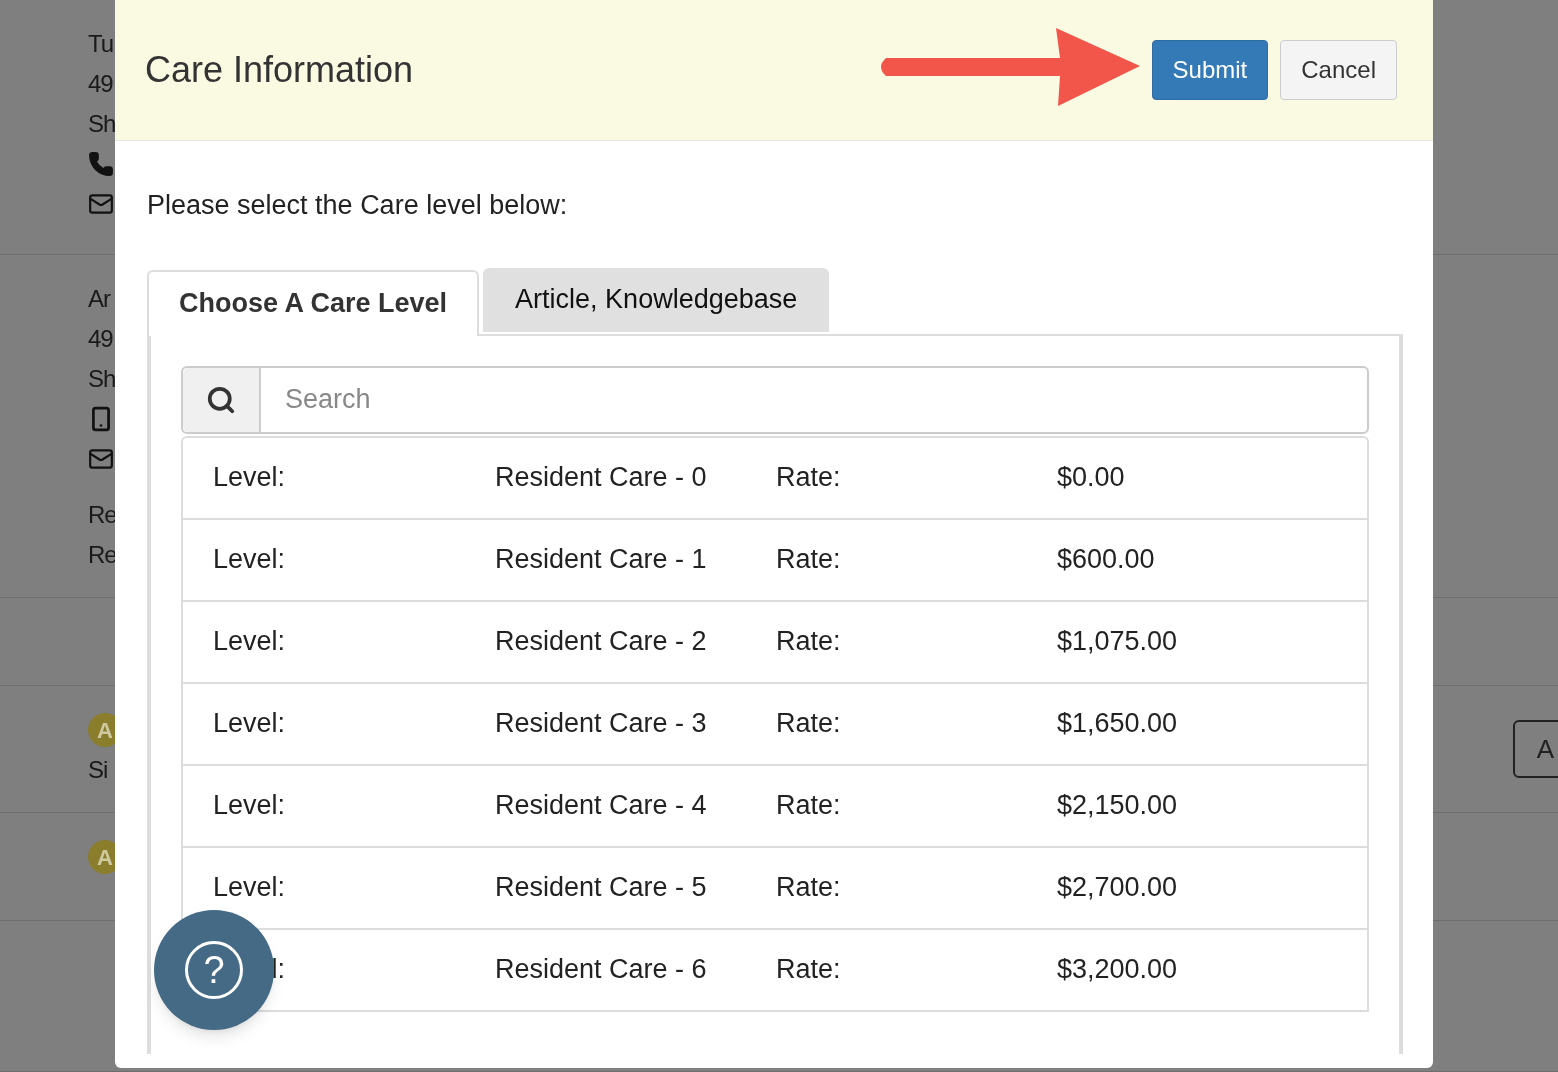 This screenshot has width=1558, height=1072. What do you see at coordinates (1210, 70) in the screenshot?
I see `submit-button: Submit` at bounding box center [1210, 70].